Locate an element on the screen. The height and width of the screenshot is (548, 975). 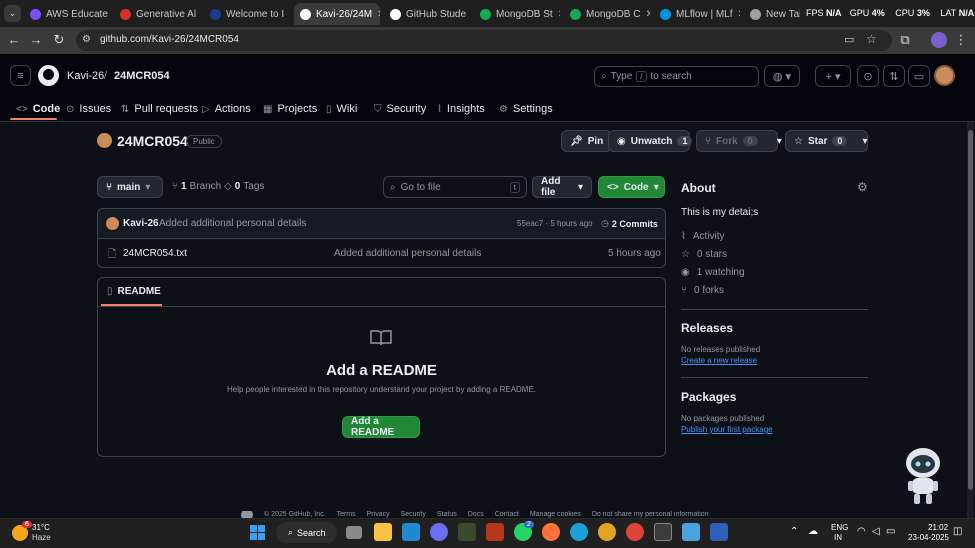
watching-link: ◉ 1 watching is located at coordinates (713, 272).